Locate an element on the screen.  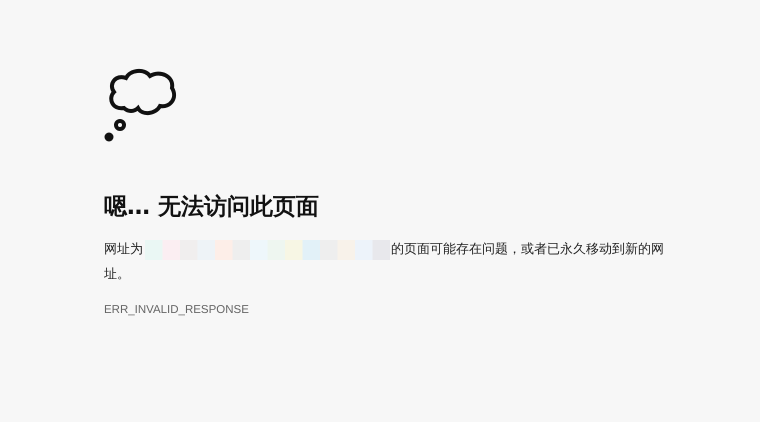
message-text: 网址为 is located at coordinates (123, 250).